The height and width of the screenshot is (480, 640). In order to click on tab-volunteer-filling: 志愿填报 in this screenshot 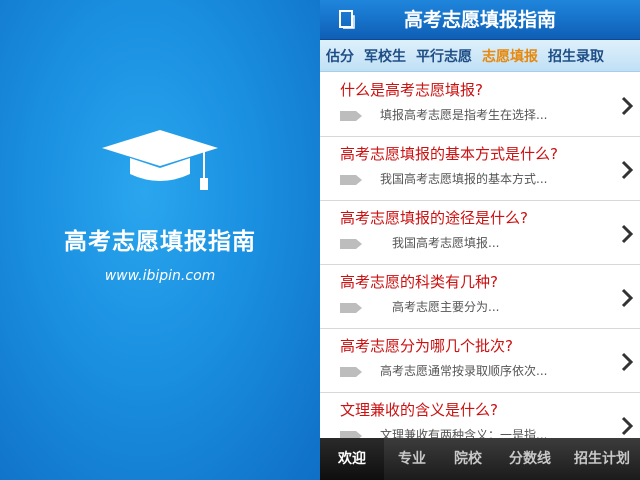, I will do `click(510, 56)`.